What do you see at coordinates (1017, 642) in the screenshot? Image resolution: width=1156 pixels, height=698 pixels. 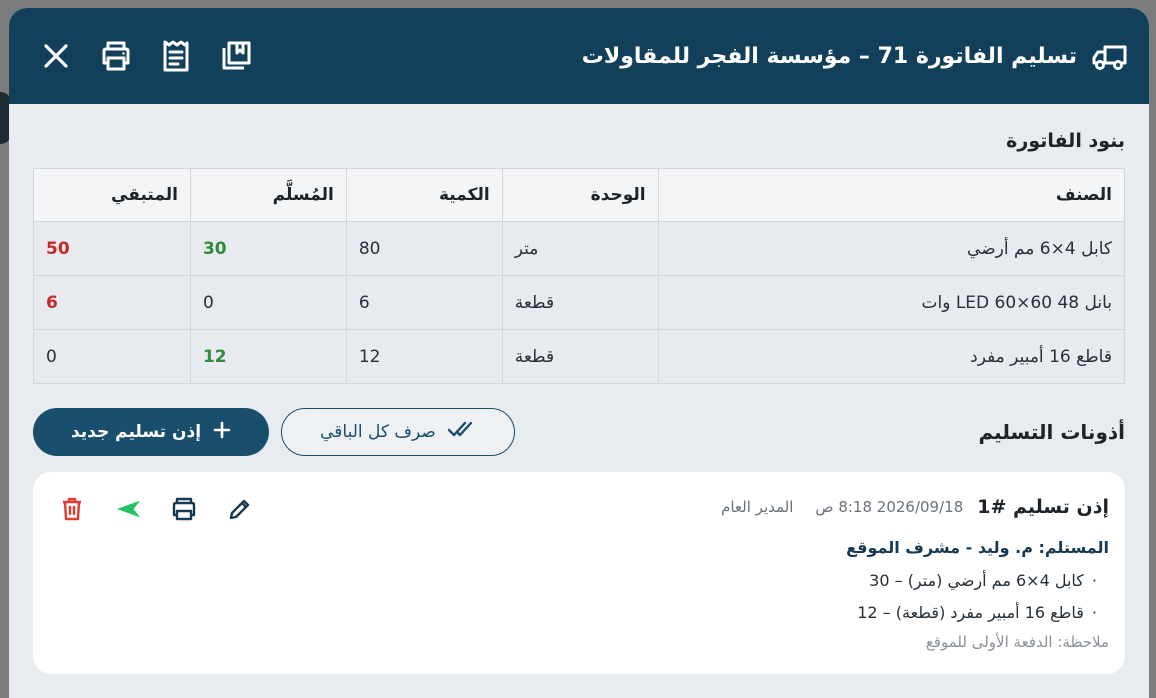 I see `delivery-note-remark: ملاحظة: الدفعة الأولى للموقع` at bounding box center [1017, 642].